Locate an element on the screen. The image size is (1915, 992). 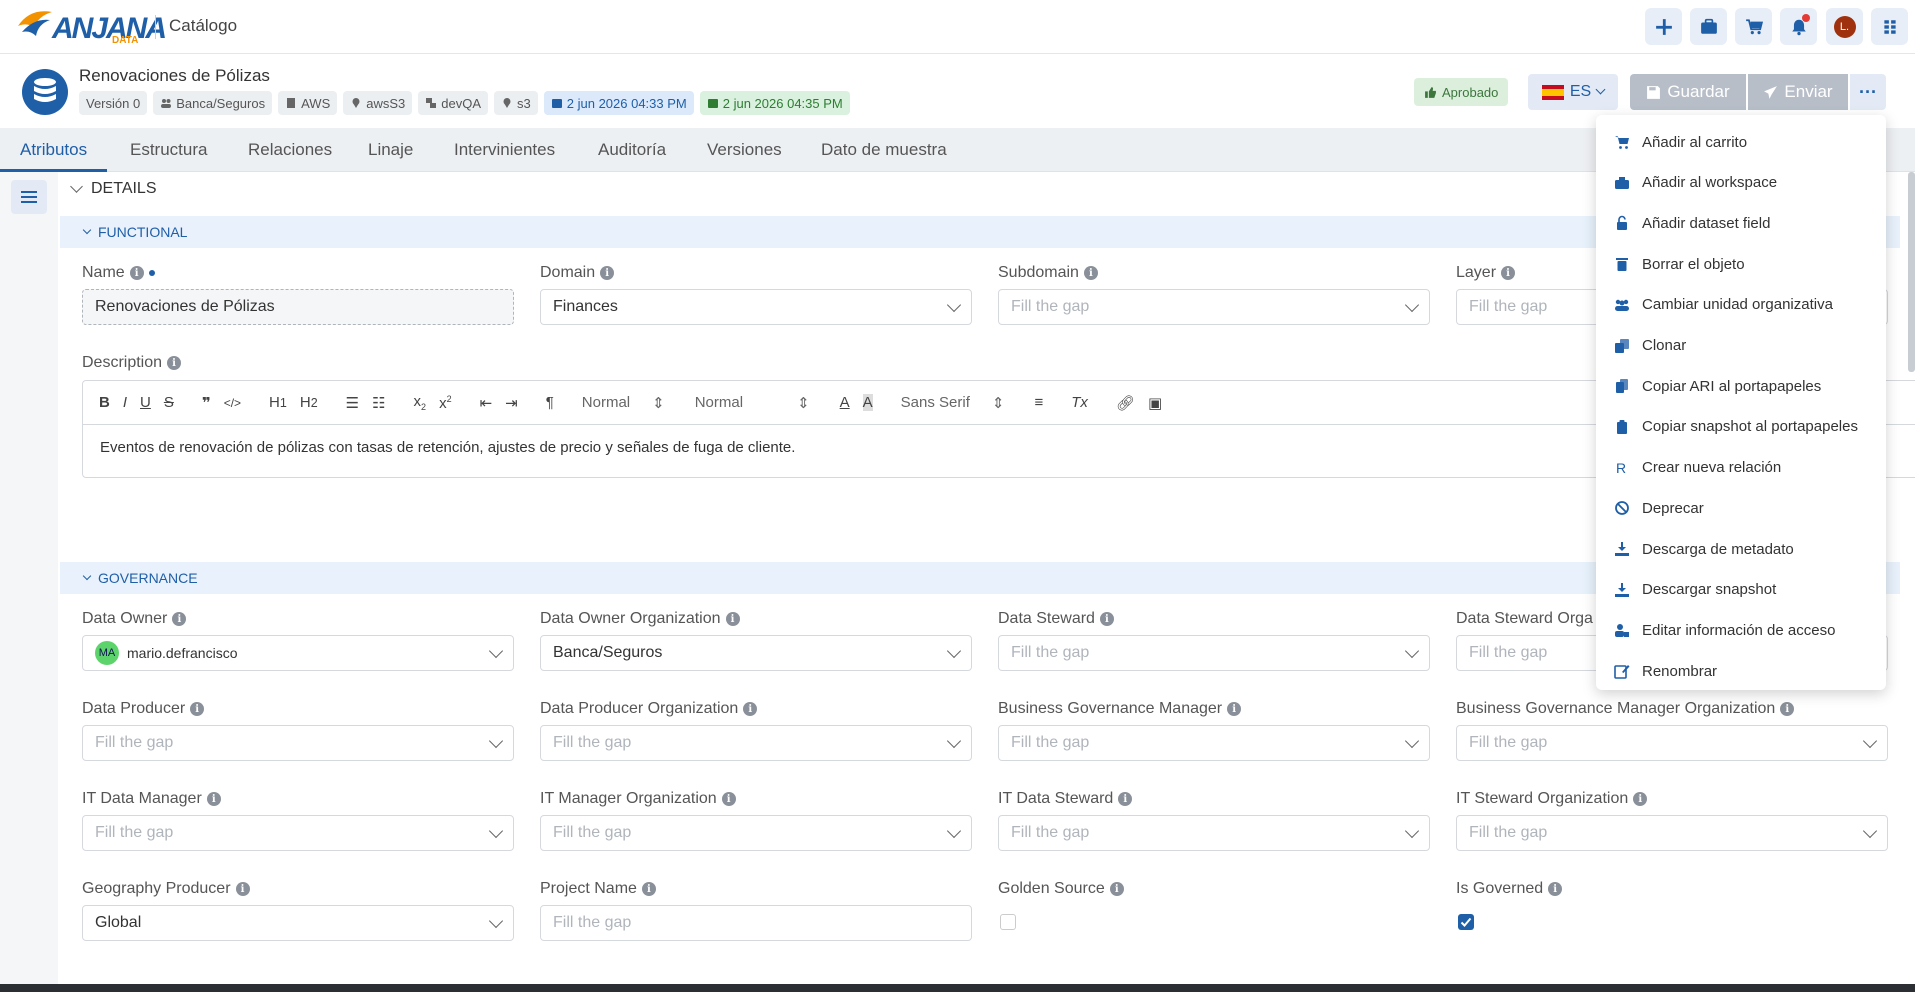
clear-format-icon: Tx is located at coordinates (1079, 402).